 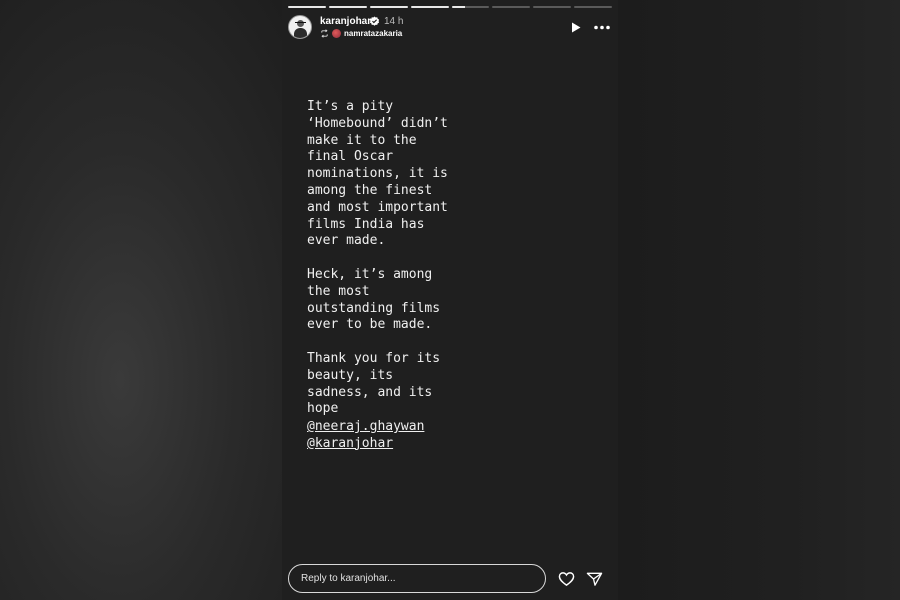 I want to click on mention-karanjohar: @karanjohar, so click(x=365, y=444).